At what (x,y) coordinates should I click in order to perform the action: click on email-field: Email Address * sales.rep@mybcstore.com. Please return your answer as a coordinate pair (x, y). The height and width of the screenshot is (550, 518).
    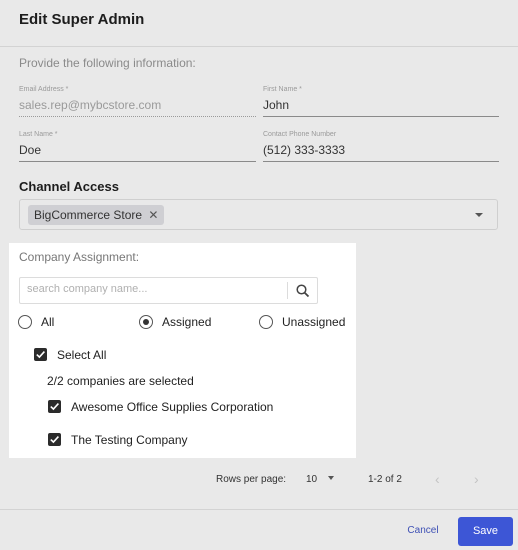
    Looking at the image, I should click on (137, 101).